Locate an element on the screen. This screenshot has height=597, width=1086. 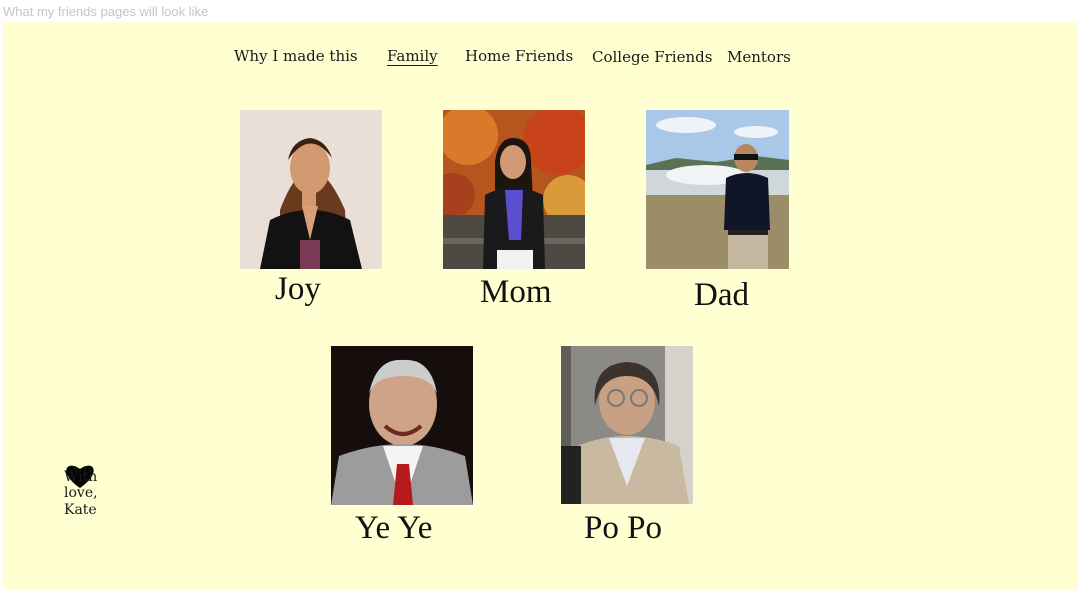
name-mom: Mom is located at coordinates (516, 292).